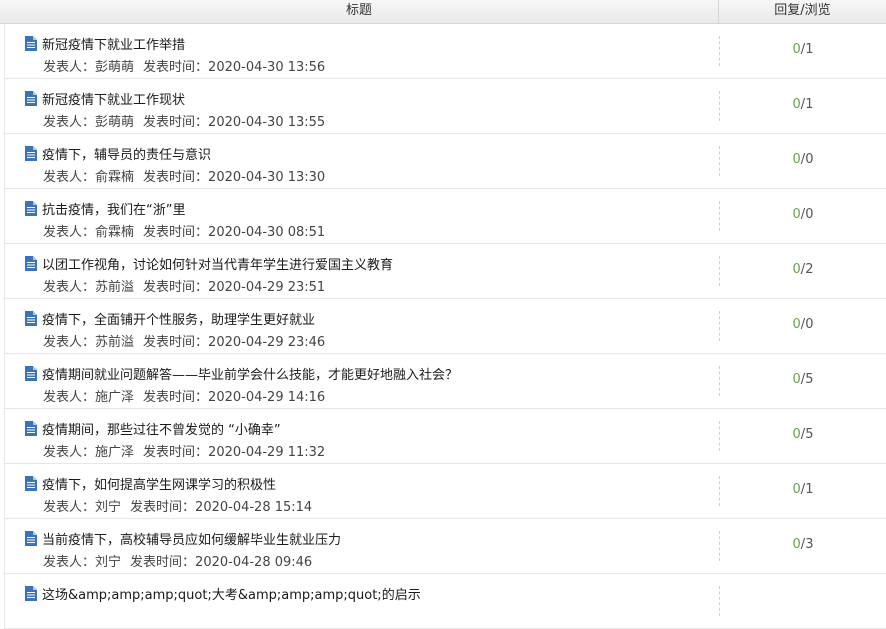 Image resolution: width=886 pixels, height=629 pixels. What do you see at coordinates (113, 98) in the screenshot?
I see `topic-title-link: 新冠疫情下就业工作现状` at bounding box center [113, 98].